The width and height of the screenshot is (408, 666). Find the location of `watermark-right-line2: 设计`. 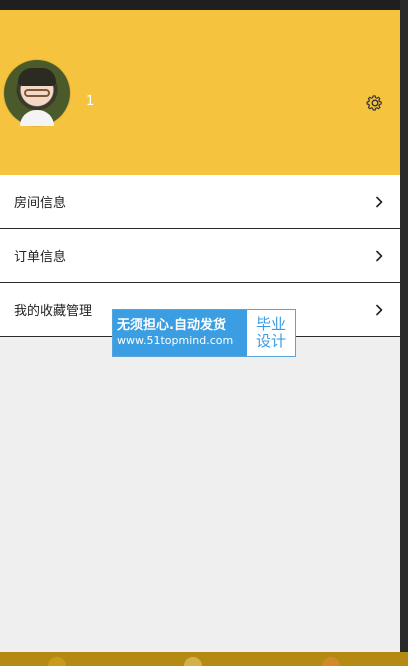

watermark-right-line2: 设计 is located at coordinates (270, 341).